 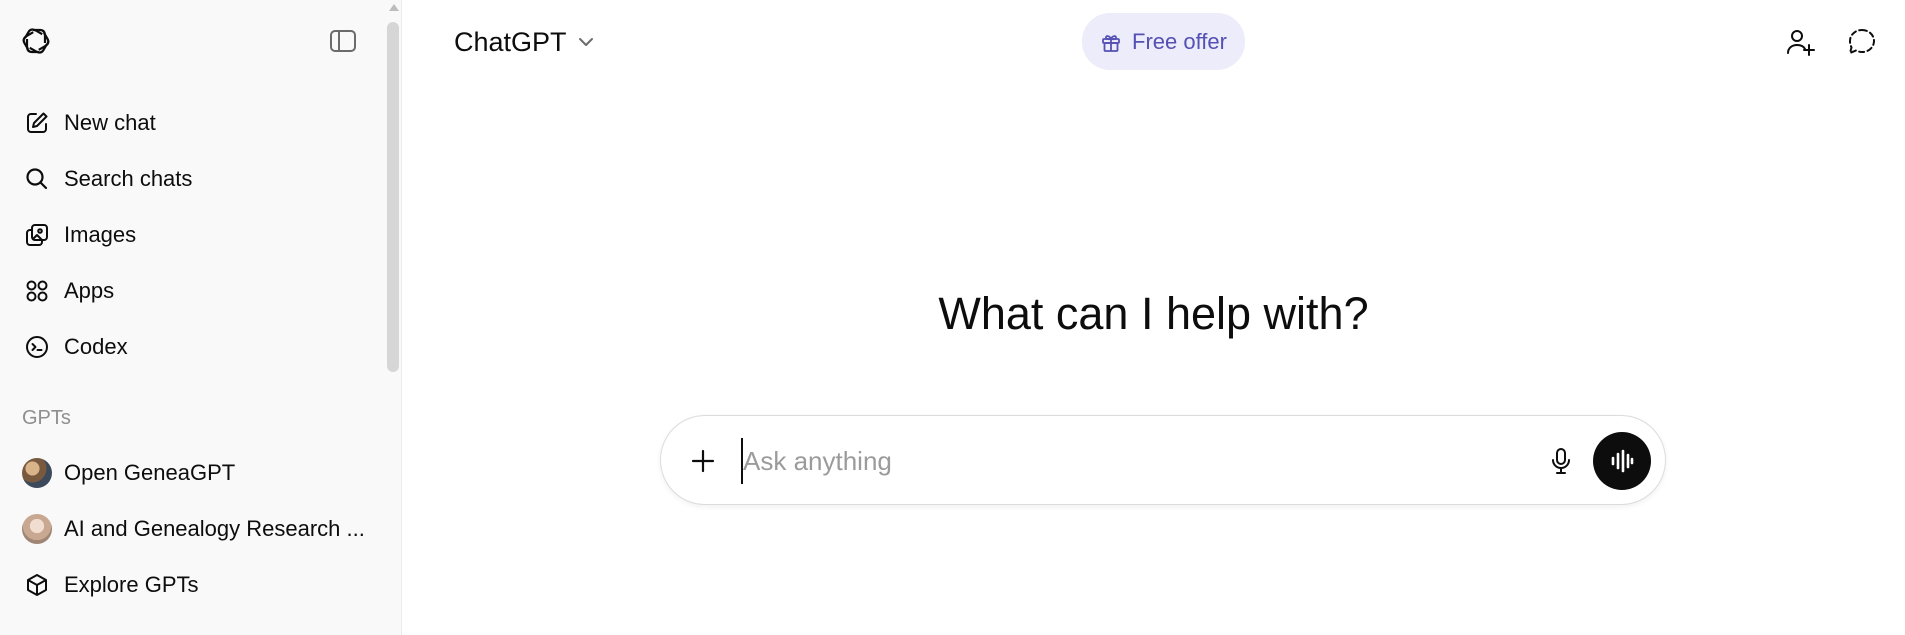 I want to click on free-offer-label: Free offer, so click(x=1179, y=41).